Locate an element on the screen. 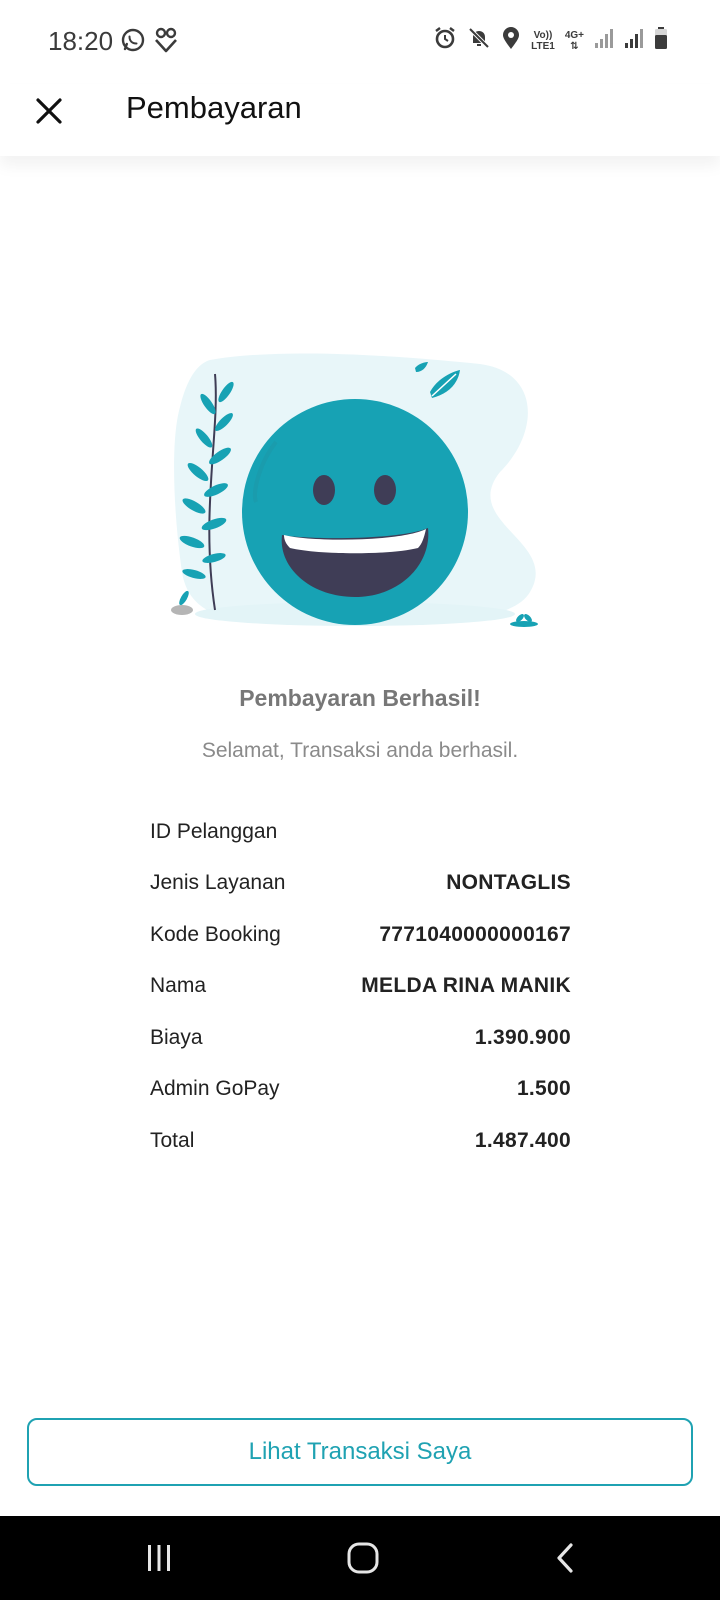  status-time: 18:20 is located at coordinates (81, 41).